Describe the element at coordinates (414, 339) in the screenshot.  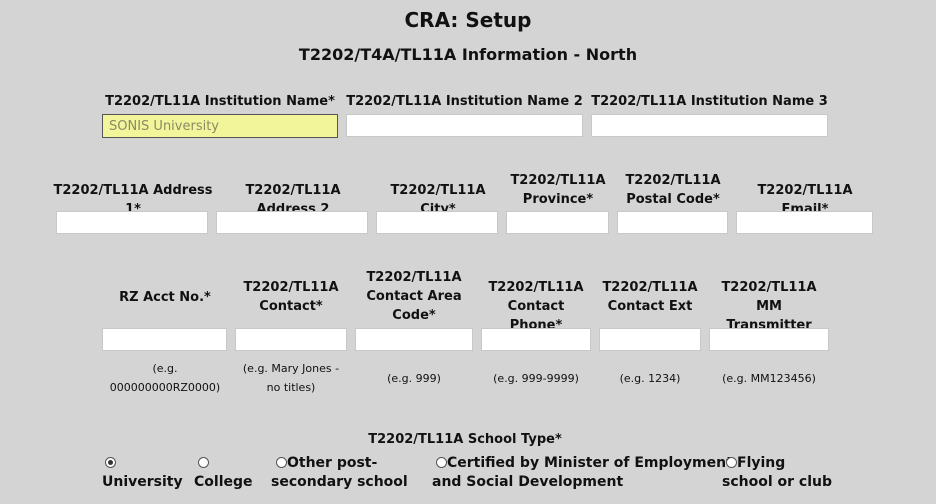
I see `contact-area-code-input` at that location.